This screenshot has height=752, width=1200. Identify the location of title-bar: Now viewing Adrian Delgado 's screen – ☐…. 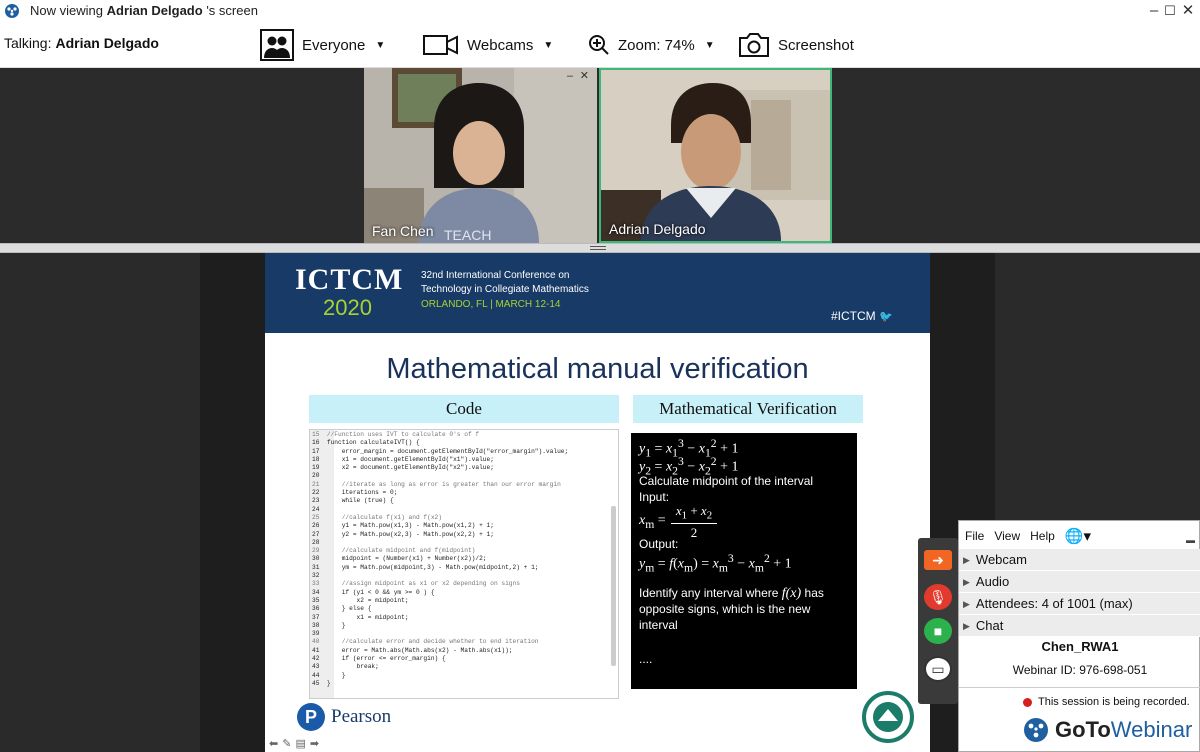
(600, 11).